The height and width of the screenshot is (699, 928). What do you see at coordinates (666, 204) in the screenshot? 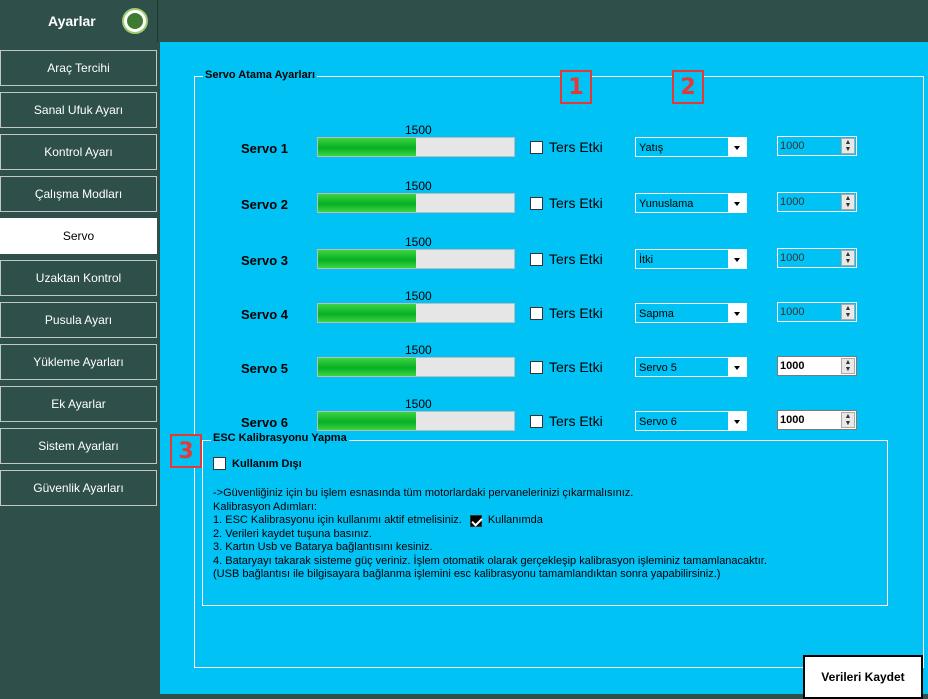
I see `dropdown-value: Yunuslama` at bounding box center [666, 204].